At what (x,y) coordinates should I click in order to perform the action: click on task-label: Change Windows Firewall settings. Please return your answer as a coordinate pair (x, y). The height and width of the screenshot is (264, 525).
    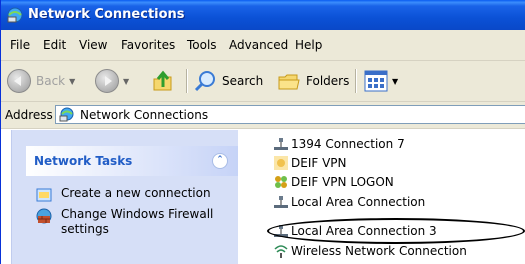
    Looking at the image, I should click on (137, 221).